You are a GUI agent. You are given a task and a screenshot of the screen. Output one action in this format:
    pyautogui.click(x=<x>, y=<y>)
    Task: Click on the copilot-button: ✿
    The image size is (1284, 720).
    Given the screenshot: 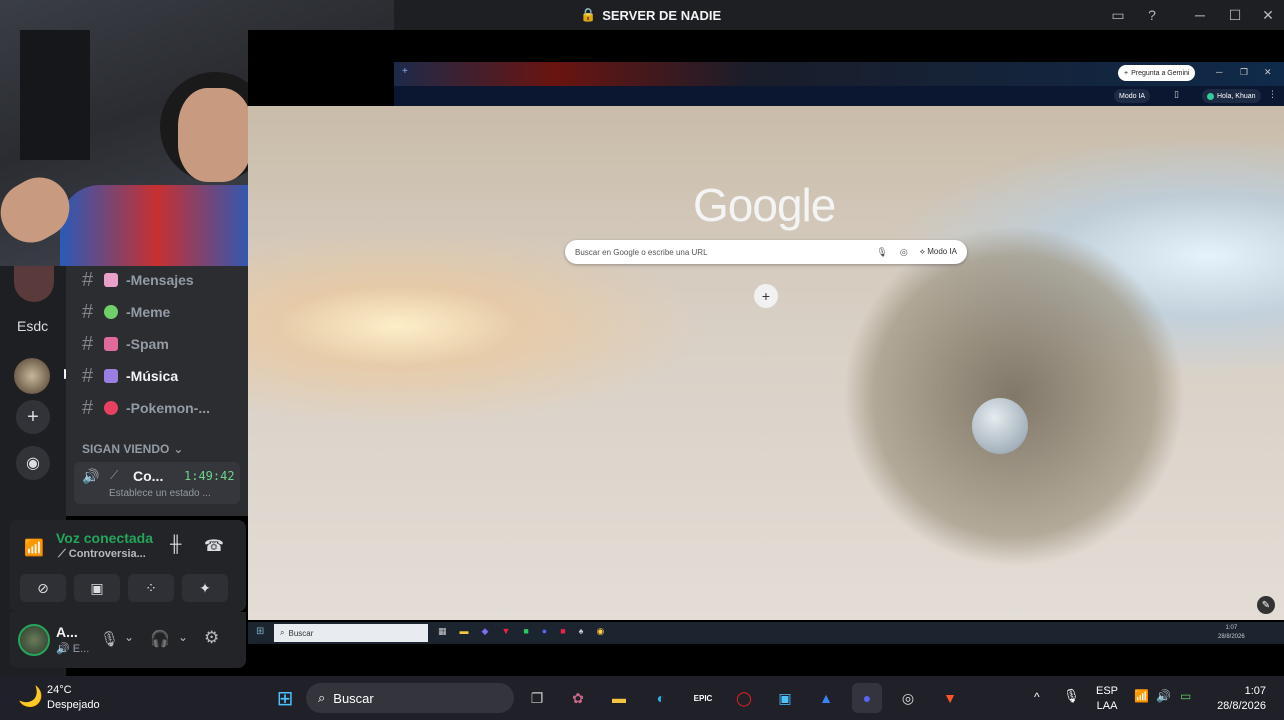 What is the action you would take?
    pyautogui.click(x=578, y=698)
    